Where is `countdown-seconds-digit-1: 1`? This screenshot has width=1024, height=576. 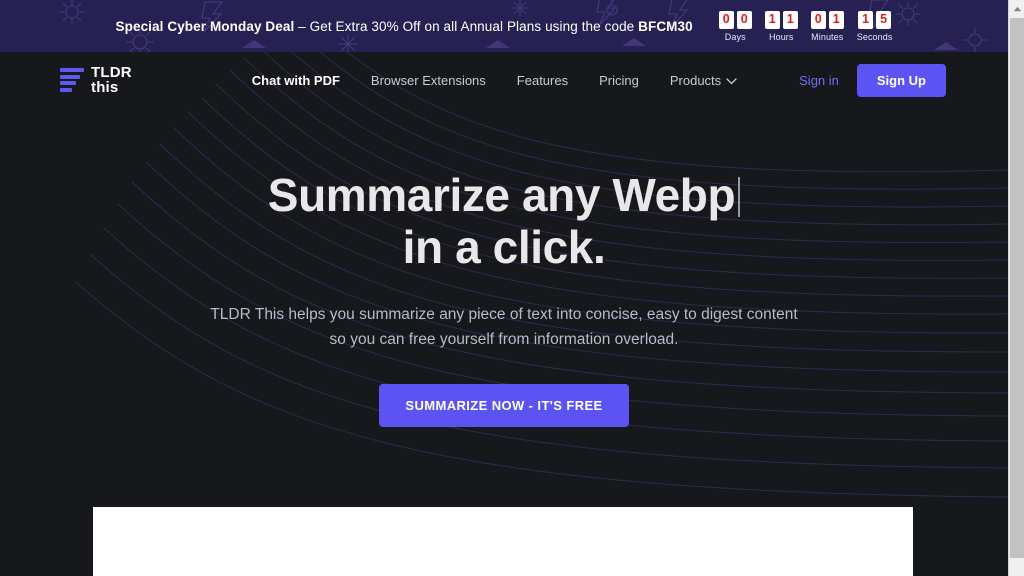 countdown-seconds-digit-1: 1 is located at coordinates (866, 19).